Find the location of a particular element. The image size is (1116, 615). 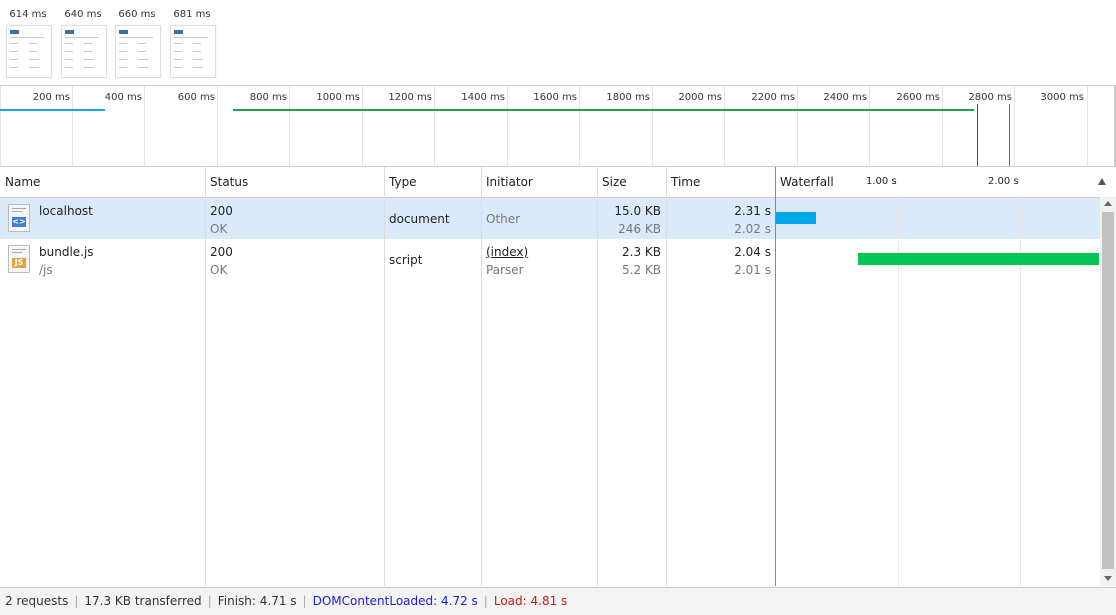

column-header-time: Time is located at coordinates (720, 182).